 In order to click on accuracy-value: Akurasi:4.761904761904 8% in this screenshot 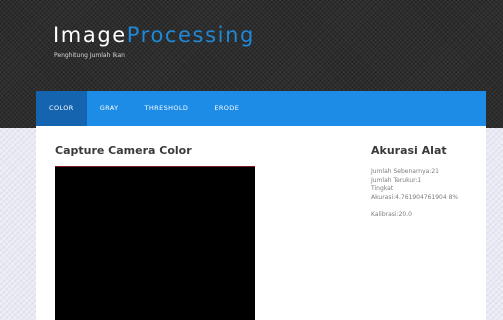, I will do `click(415, 197)`.